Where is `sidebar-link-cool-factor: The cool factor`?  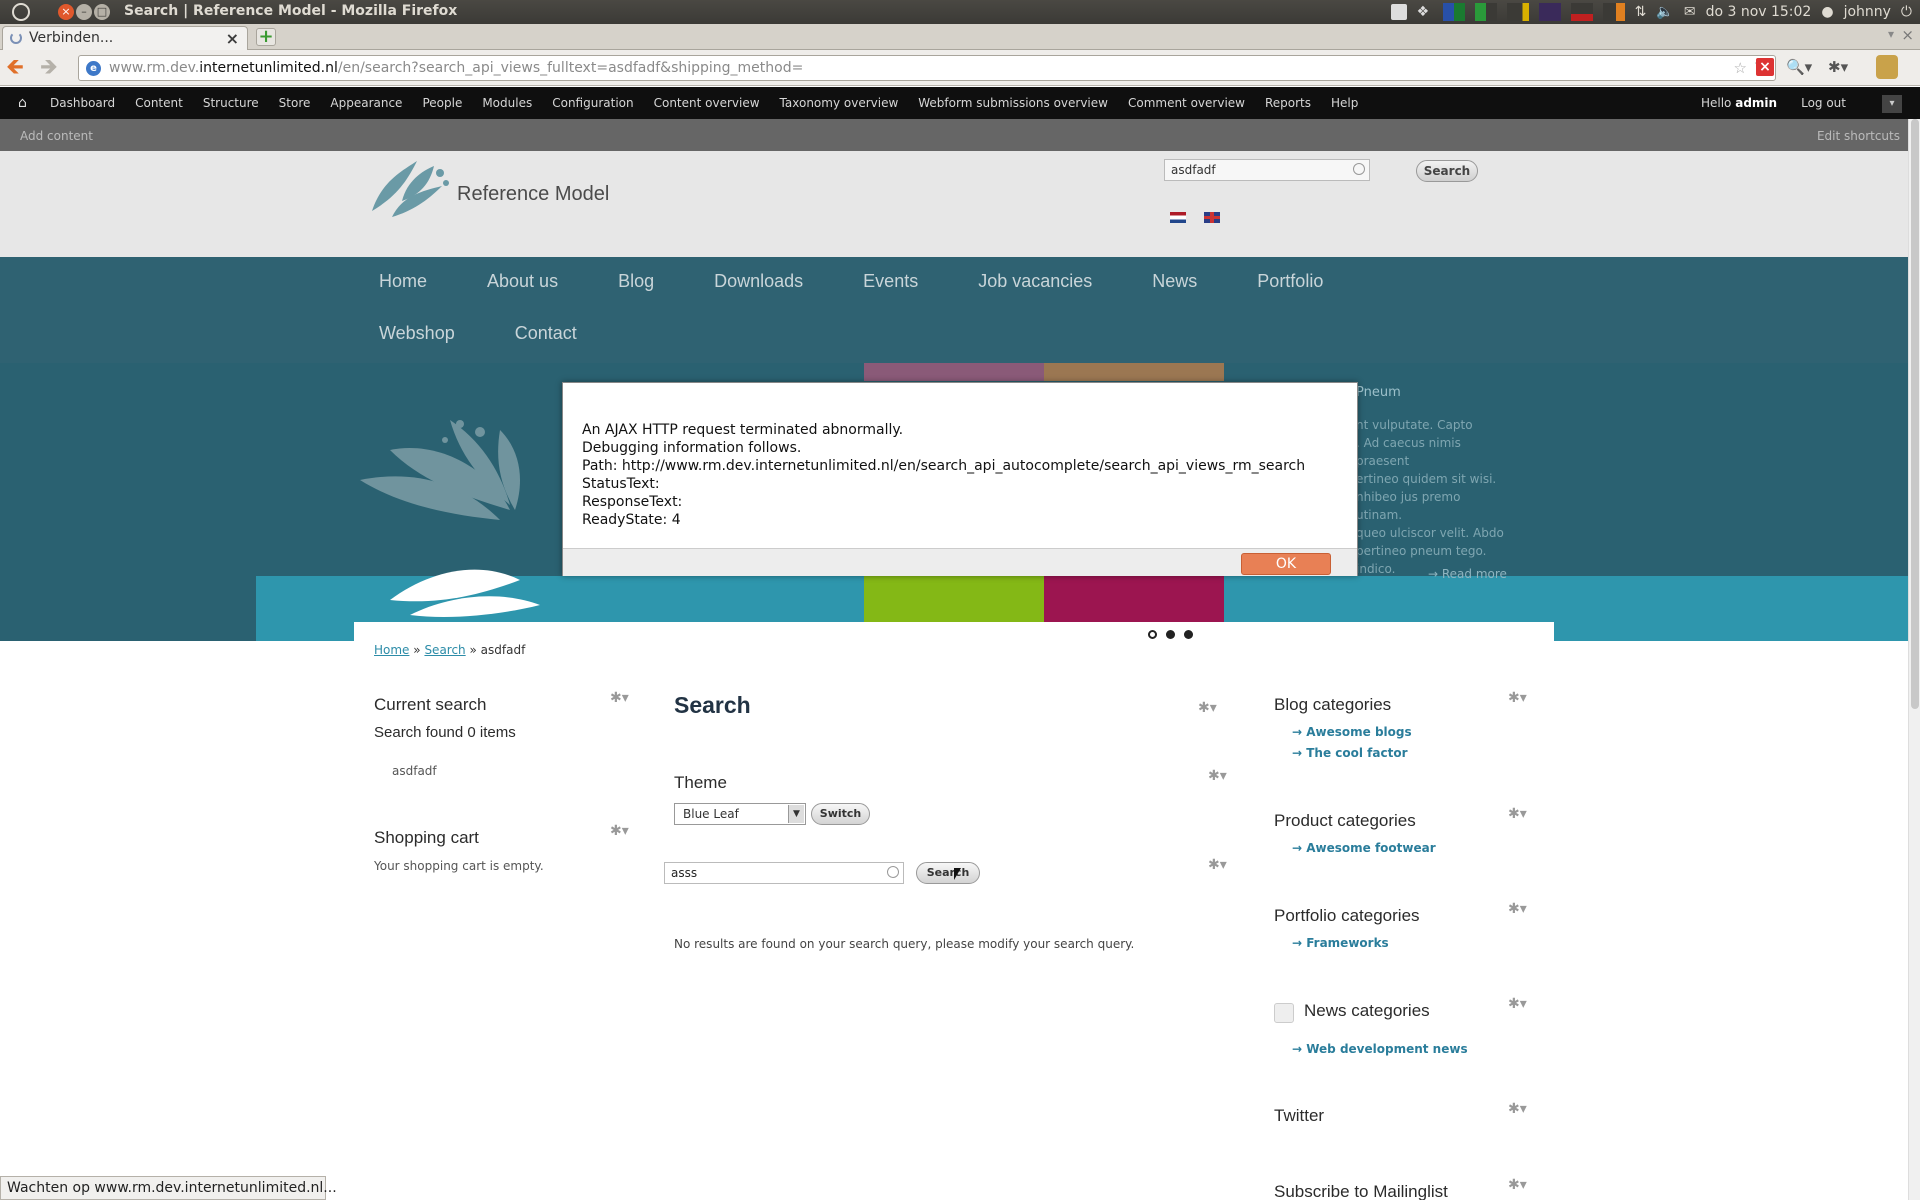
sidebar-link-cool-factor: The cool factor is located at coordinates (1349, 753).